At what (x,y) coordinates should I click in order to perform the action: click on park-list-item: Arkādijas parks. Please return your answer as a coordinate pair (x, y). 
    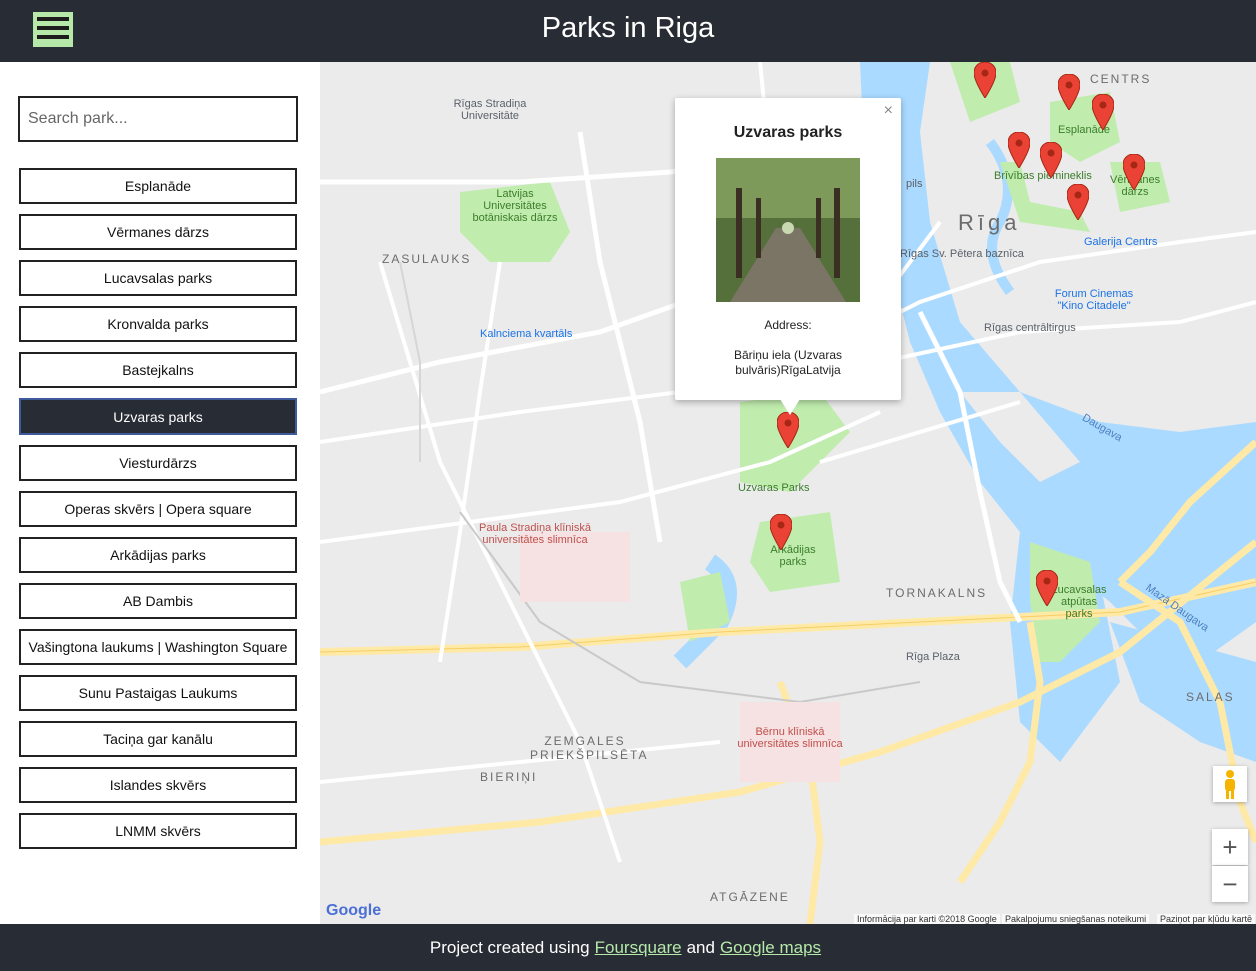
    Looking at the image, I should click on (158, 555).